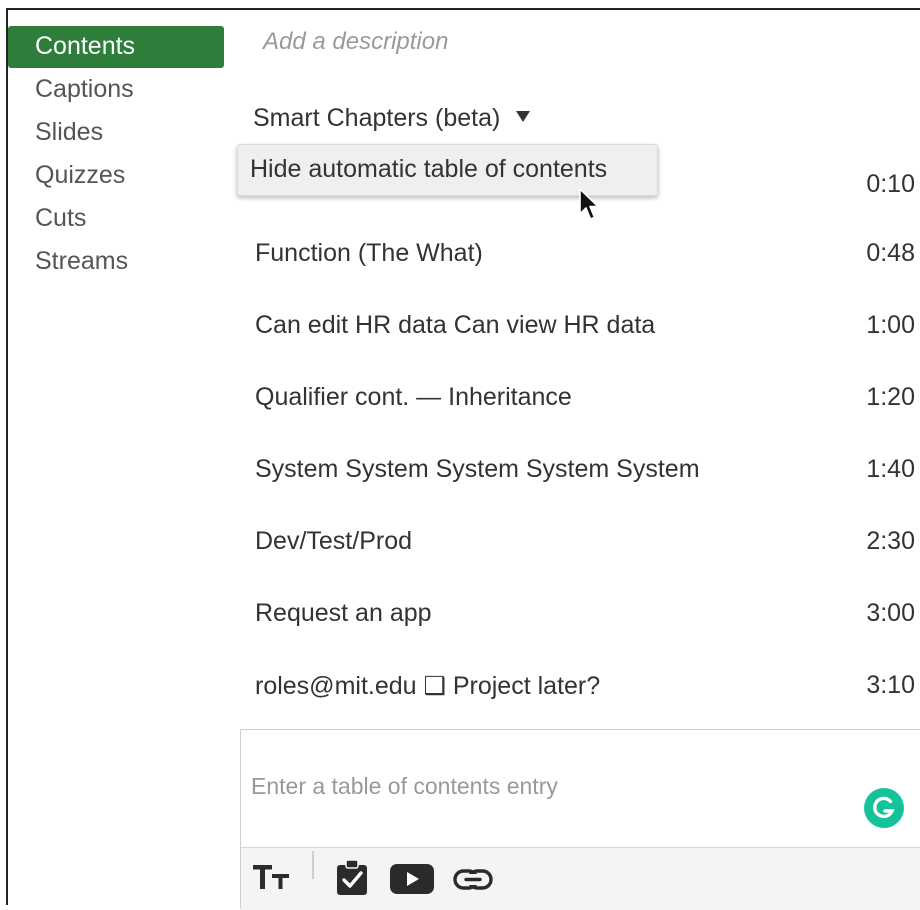 This screenshot has width=920, height=910. What do you see at coordinates (428, 169) in the screenshot?
I see `hide-toc-menu-item: Hide automatic table of contents` at bounding box center [428, 169].